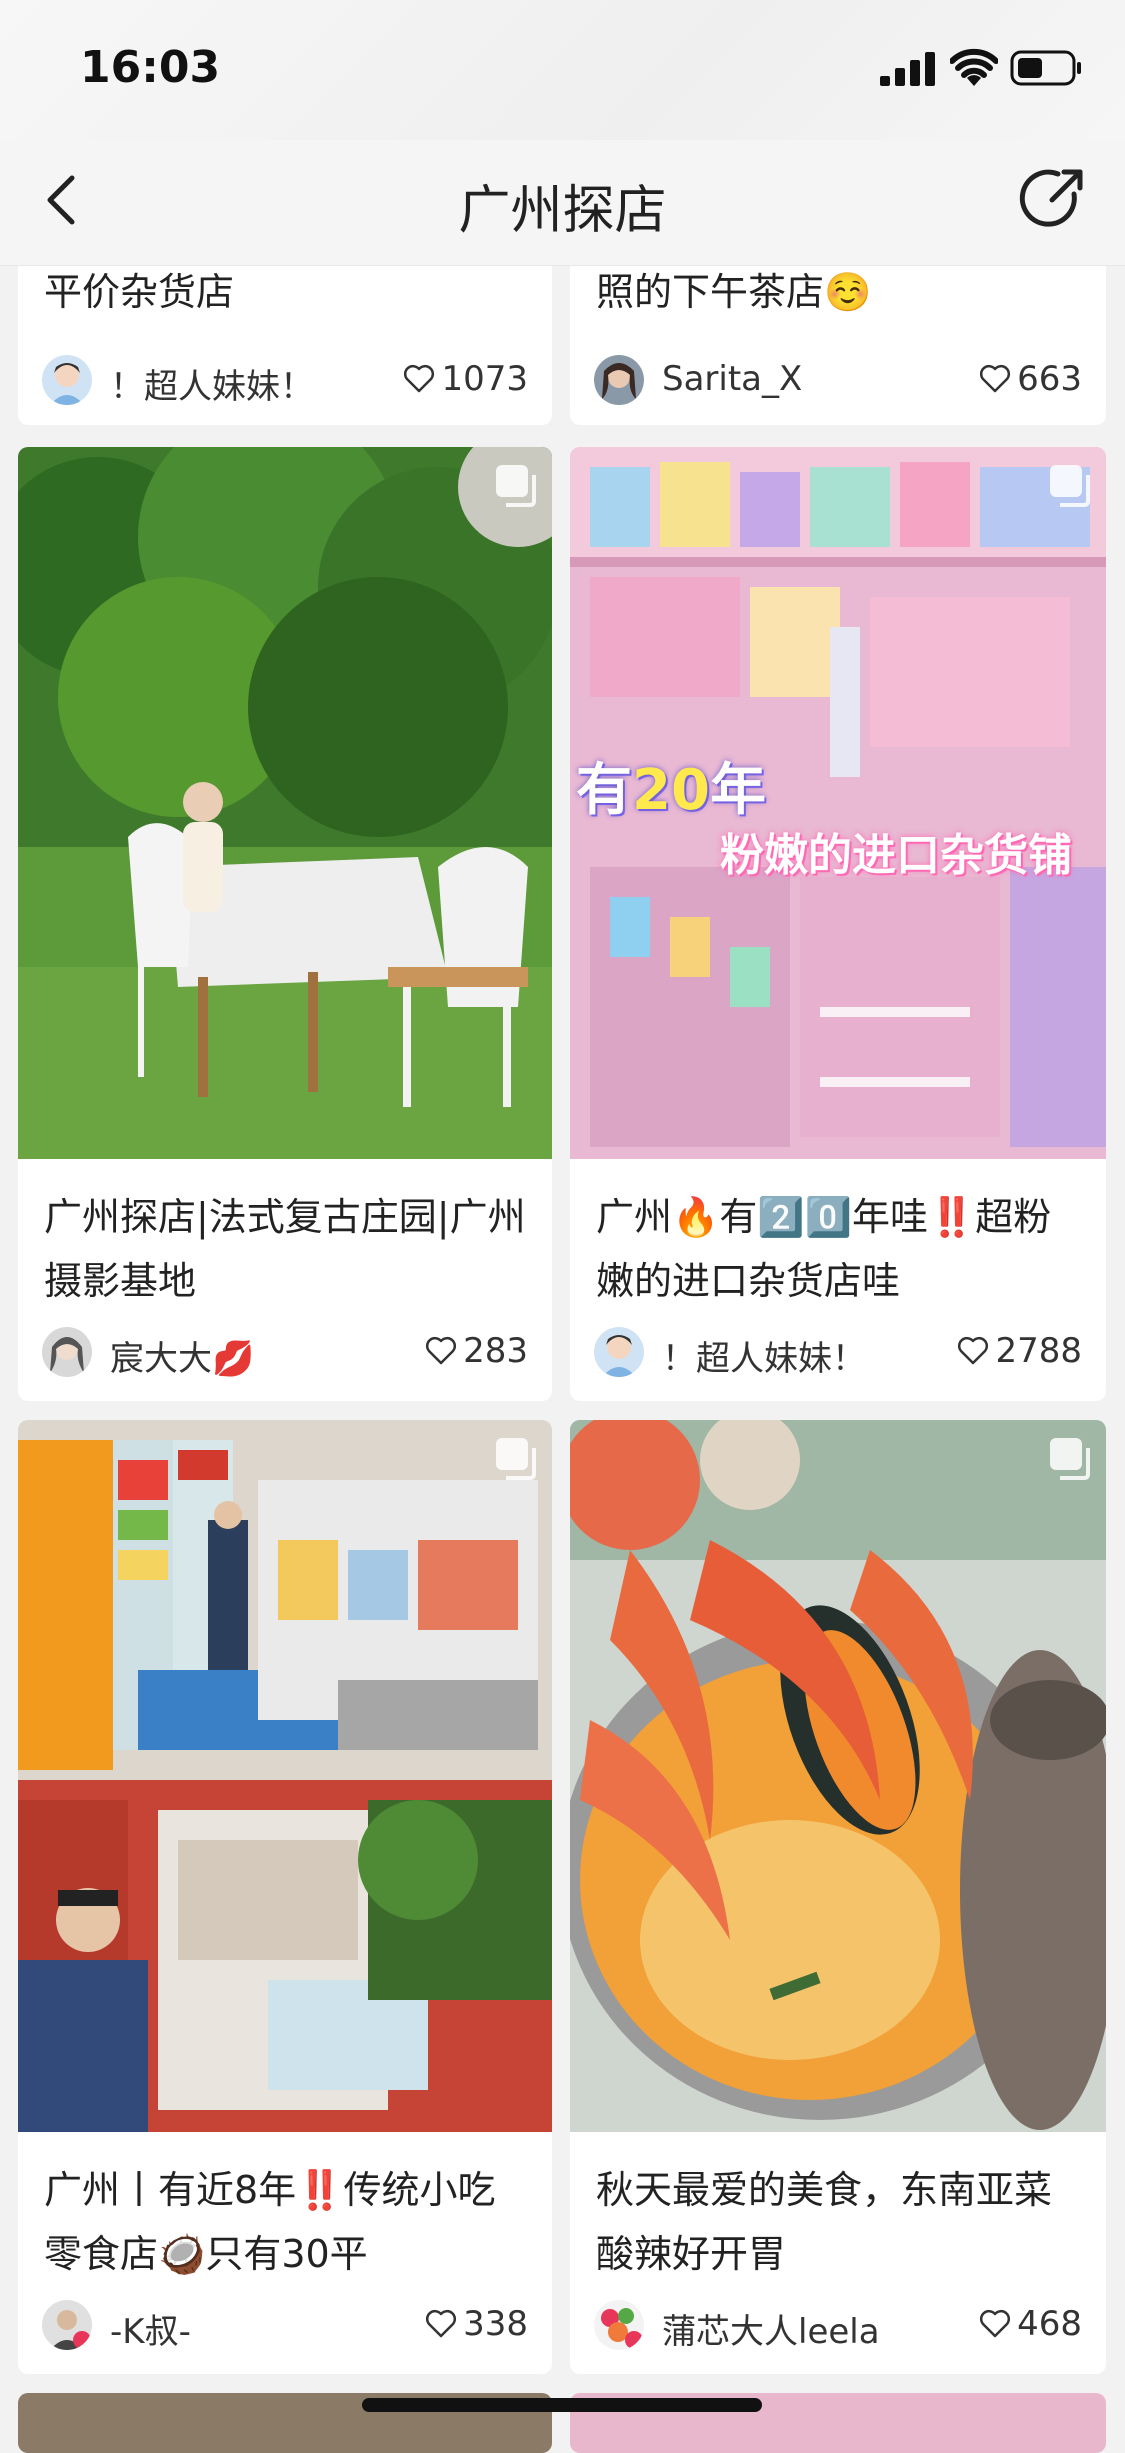  I want to click on nav-bar: 广州探店, so click(562, 203).